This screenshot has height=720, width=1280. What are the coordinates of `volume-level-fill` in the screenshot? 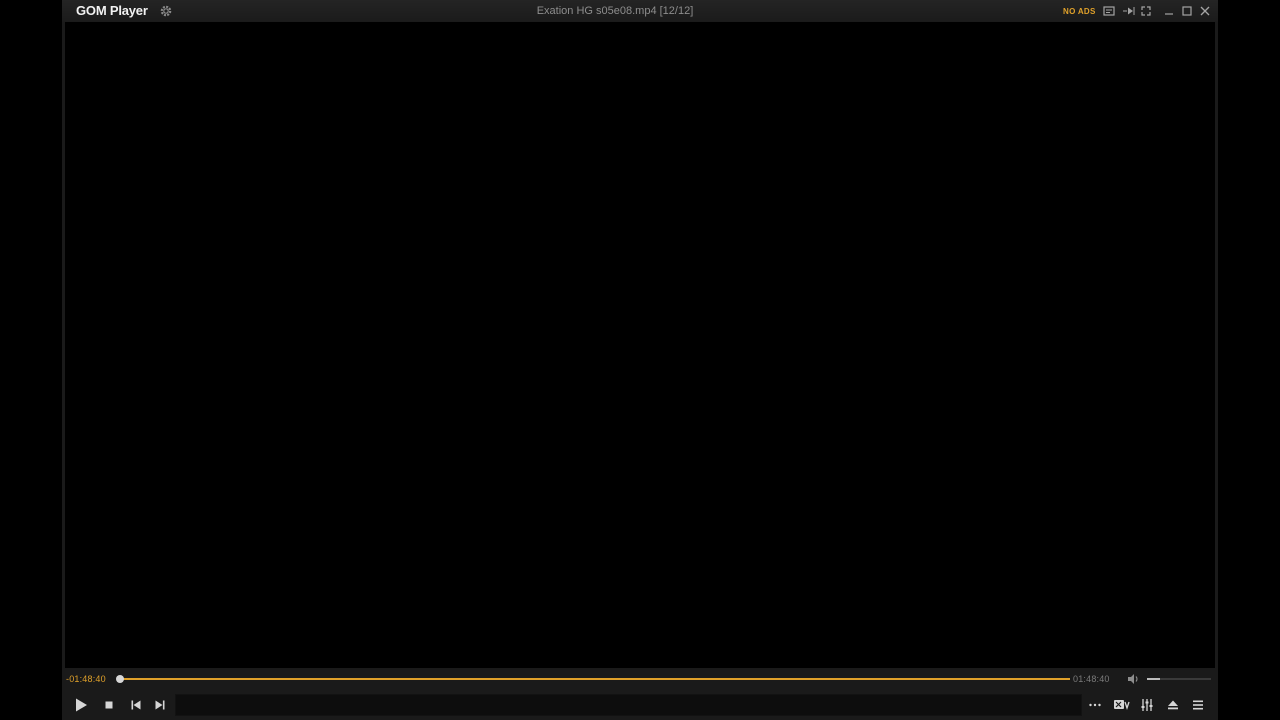 It's located at (1153, 679).